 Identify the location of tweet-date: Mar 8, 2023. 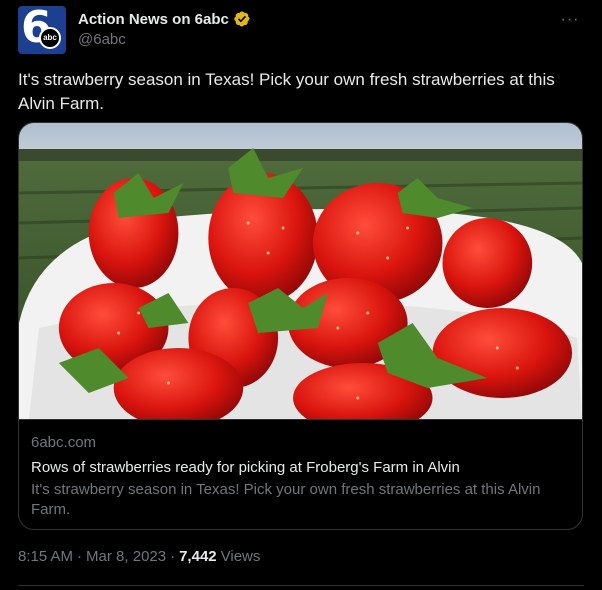
(126, 556).